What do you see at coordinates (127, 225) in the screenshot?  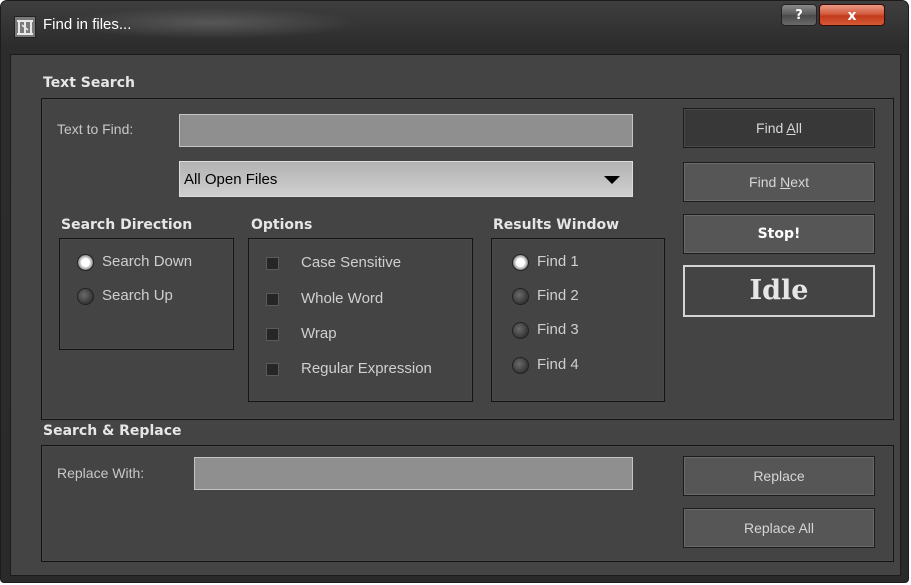 I see `search-direction-group-label: Search Direction` at bounding box center [127, 225].